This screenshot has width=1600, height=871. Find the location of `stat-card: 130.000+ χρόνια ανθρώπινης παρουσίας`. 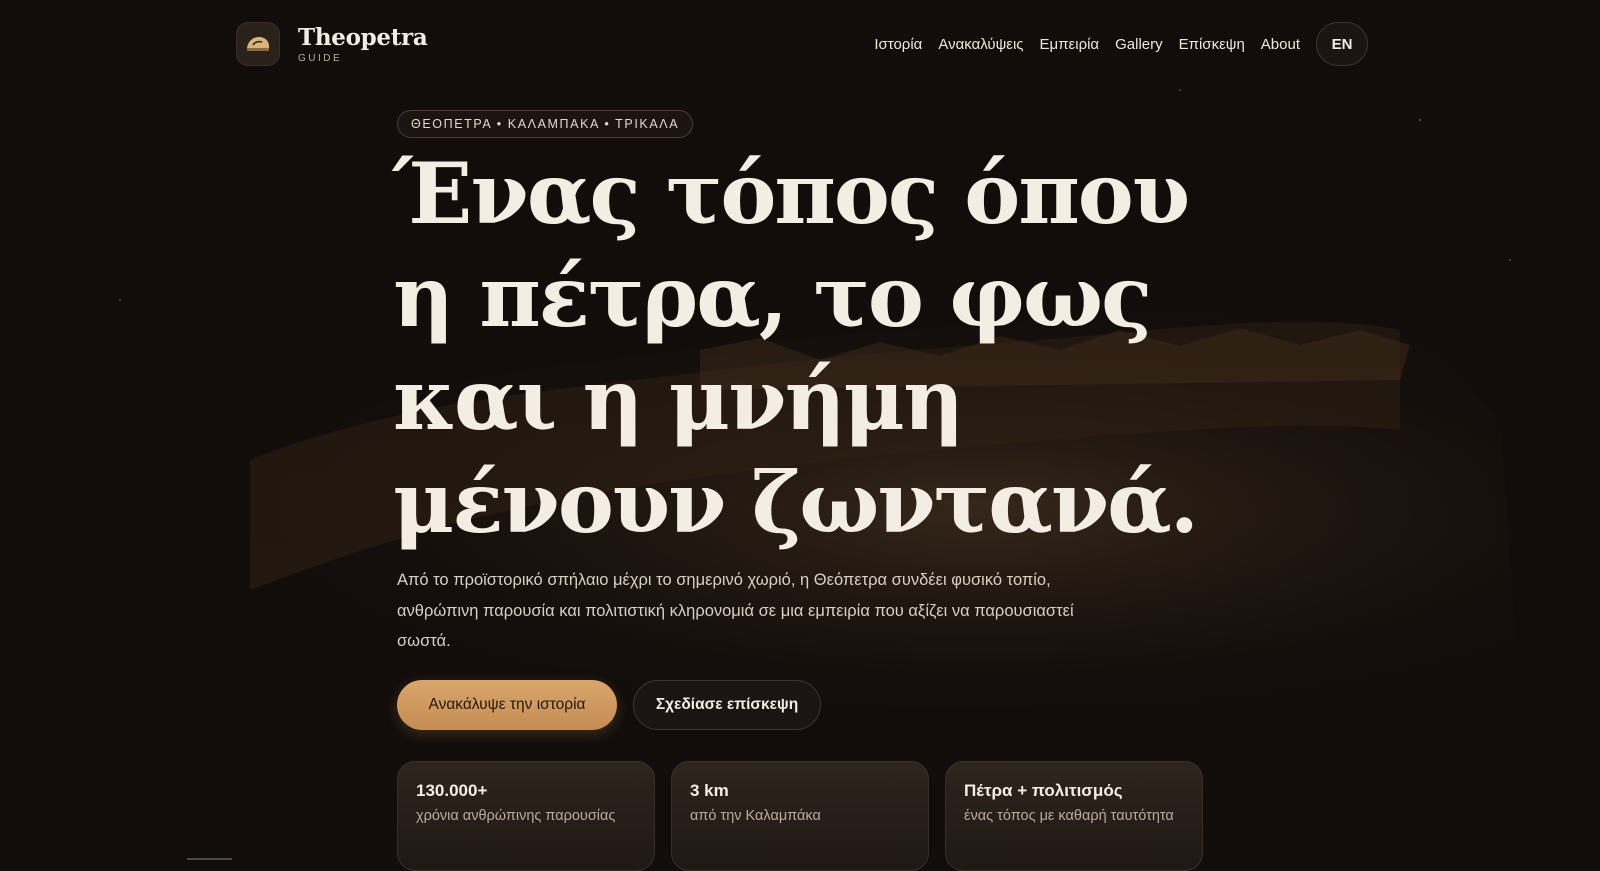

stat-card: 130.000+ χρόνια ανθρώπινης παρουσίας is located at coordinates (526, 816).